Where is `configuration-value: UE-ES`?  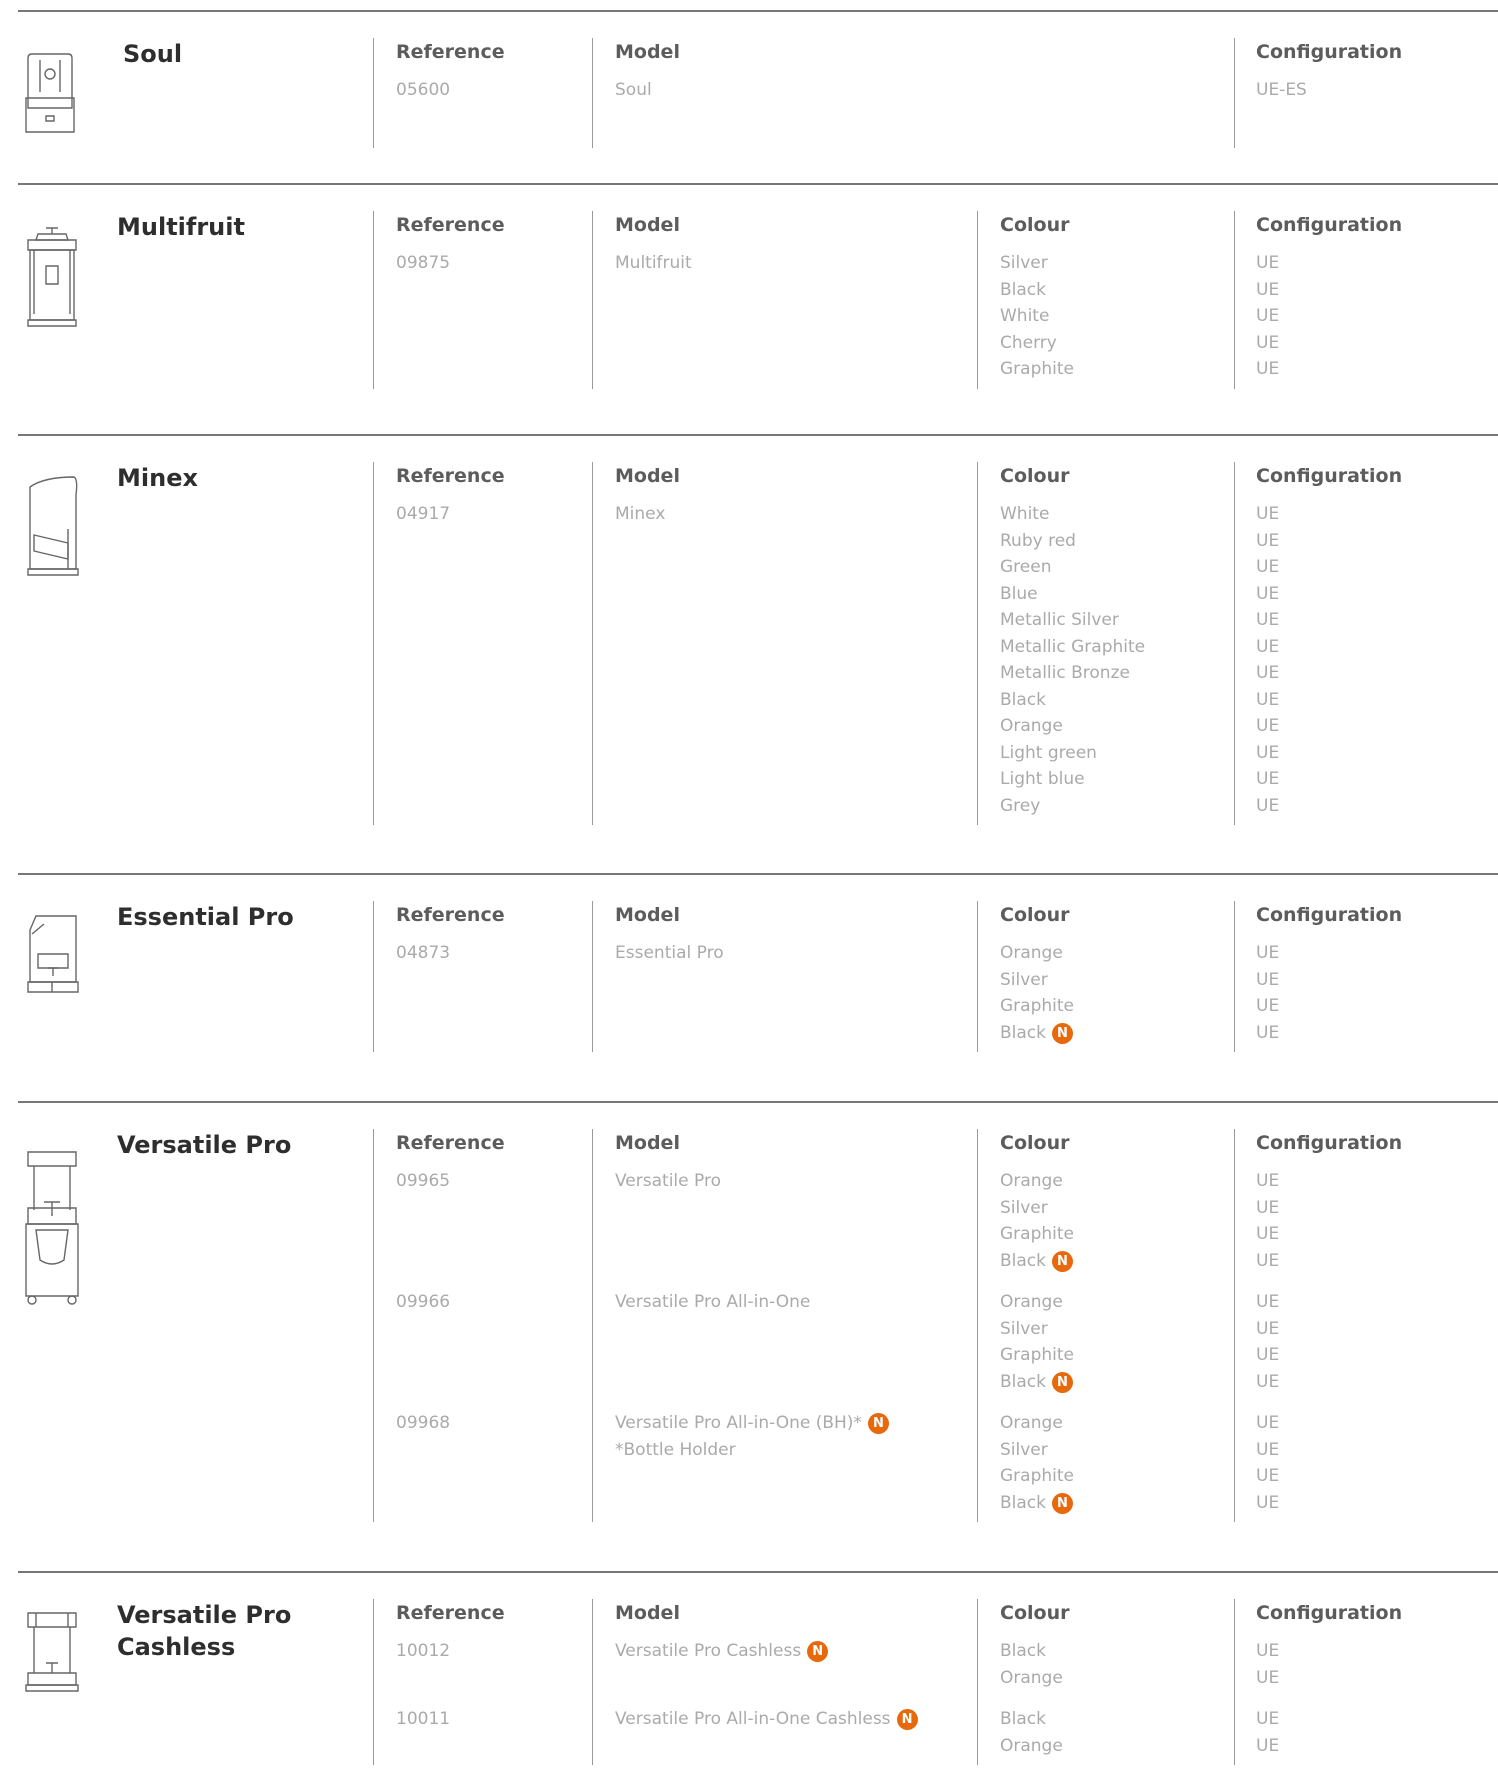
configuration-value: UE-ES is located at coordinates (1281, 90).